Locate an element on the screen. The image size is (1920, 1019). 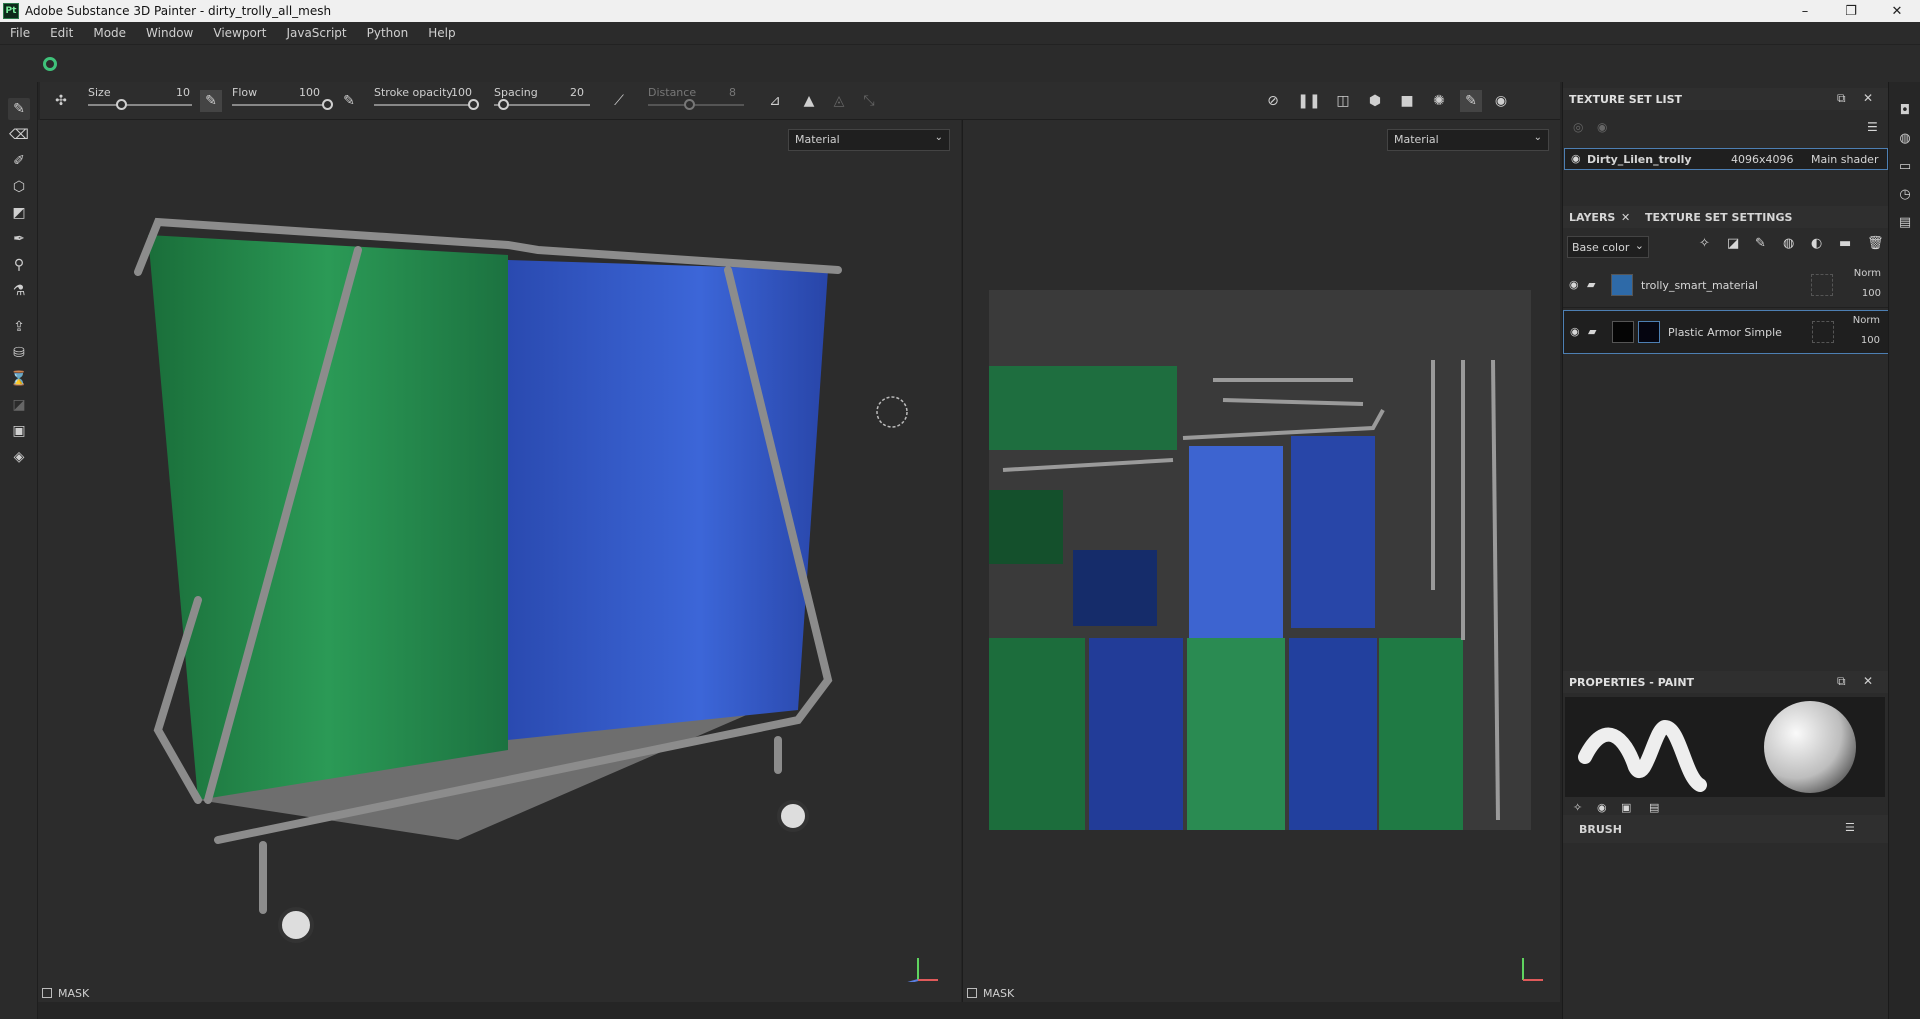
mesh-icon: ◈ is located at coordinates (19, 457).